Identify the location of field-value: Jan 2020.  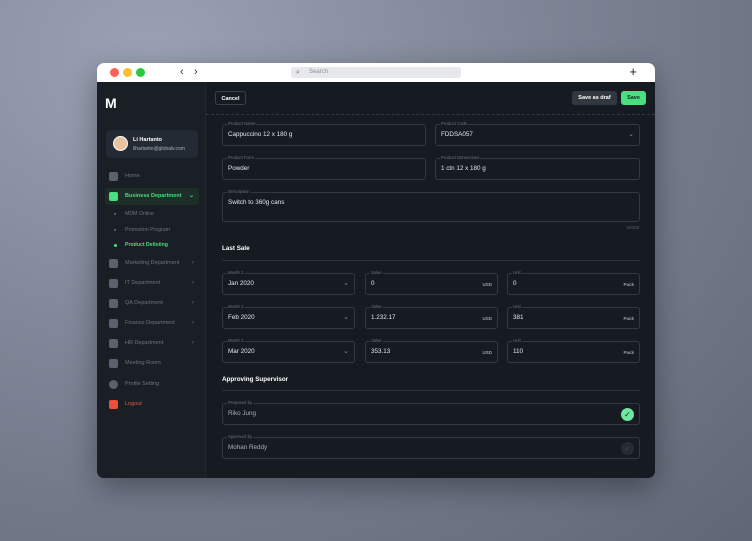
(241, 283).